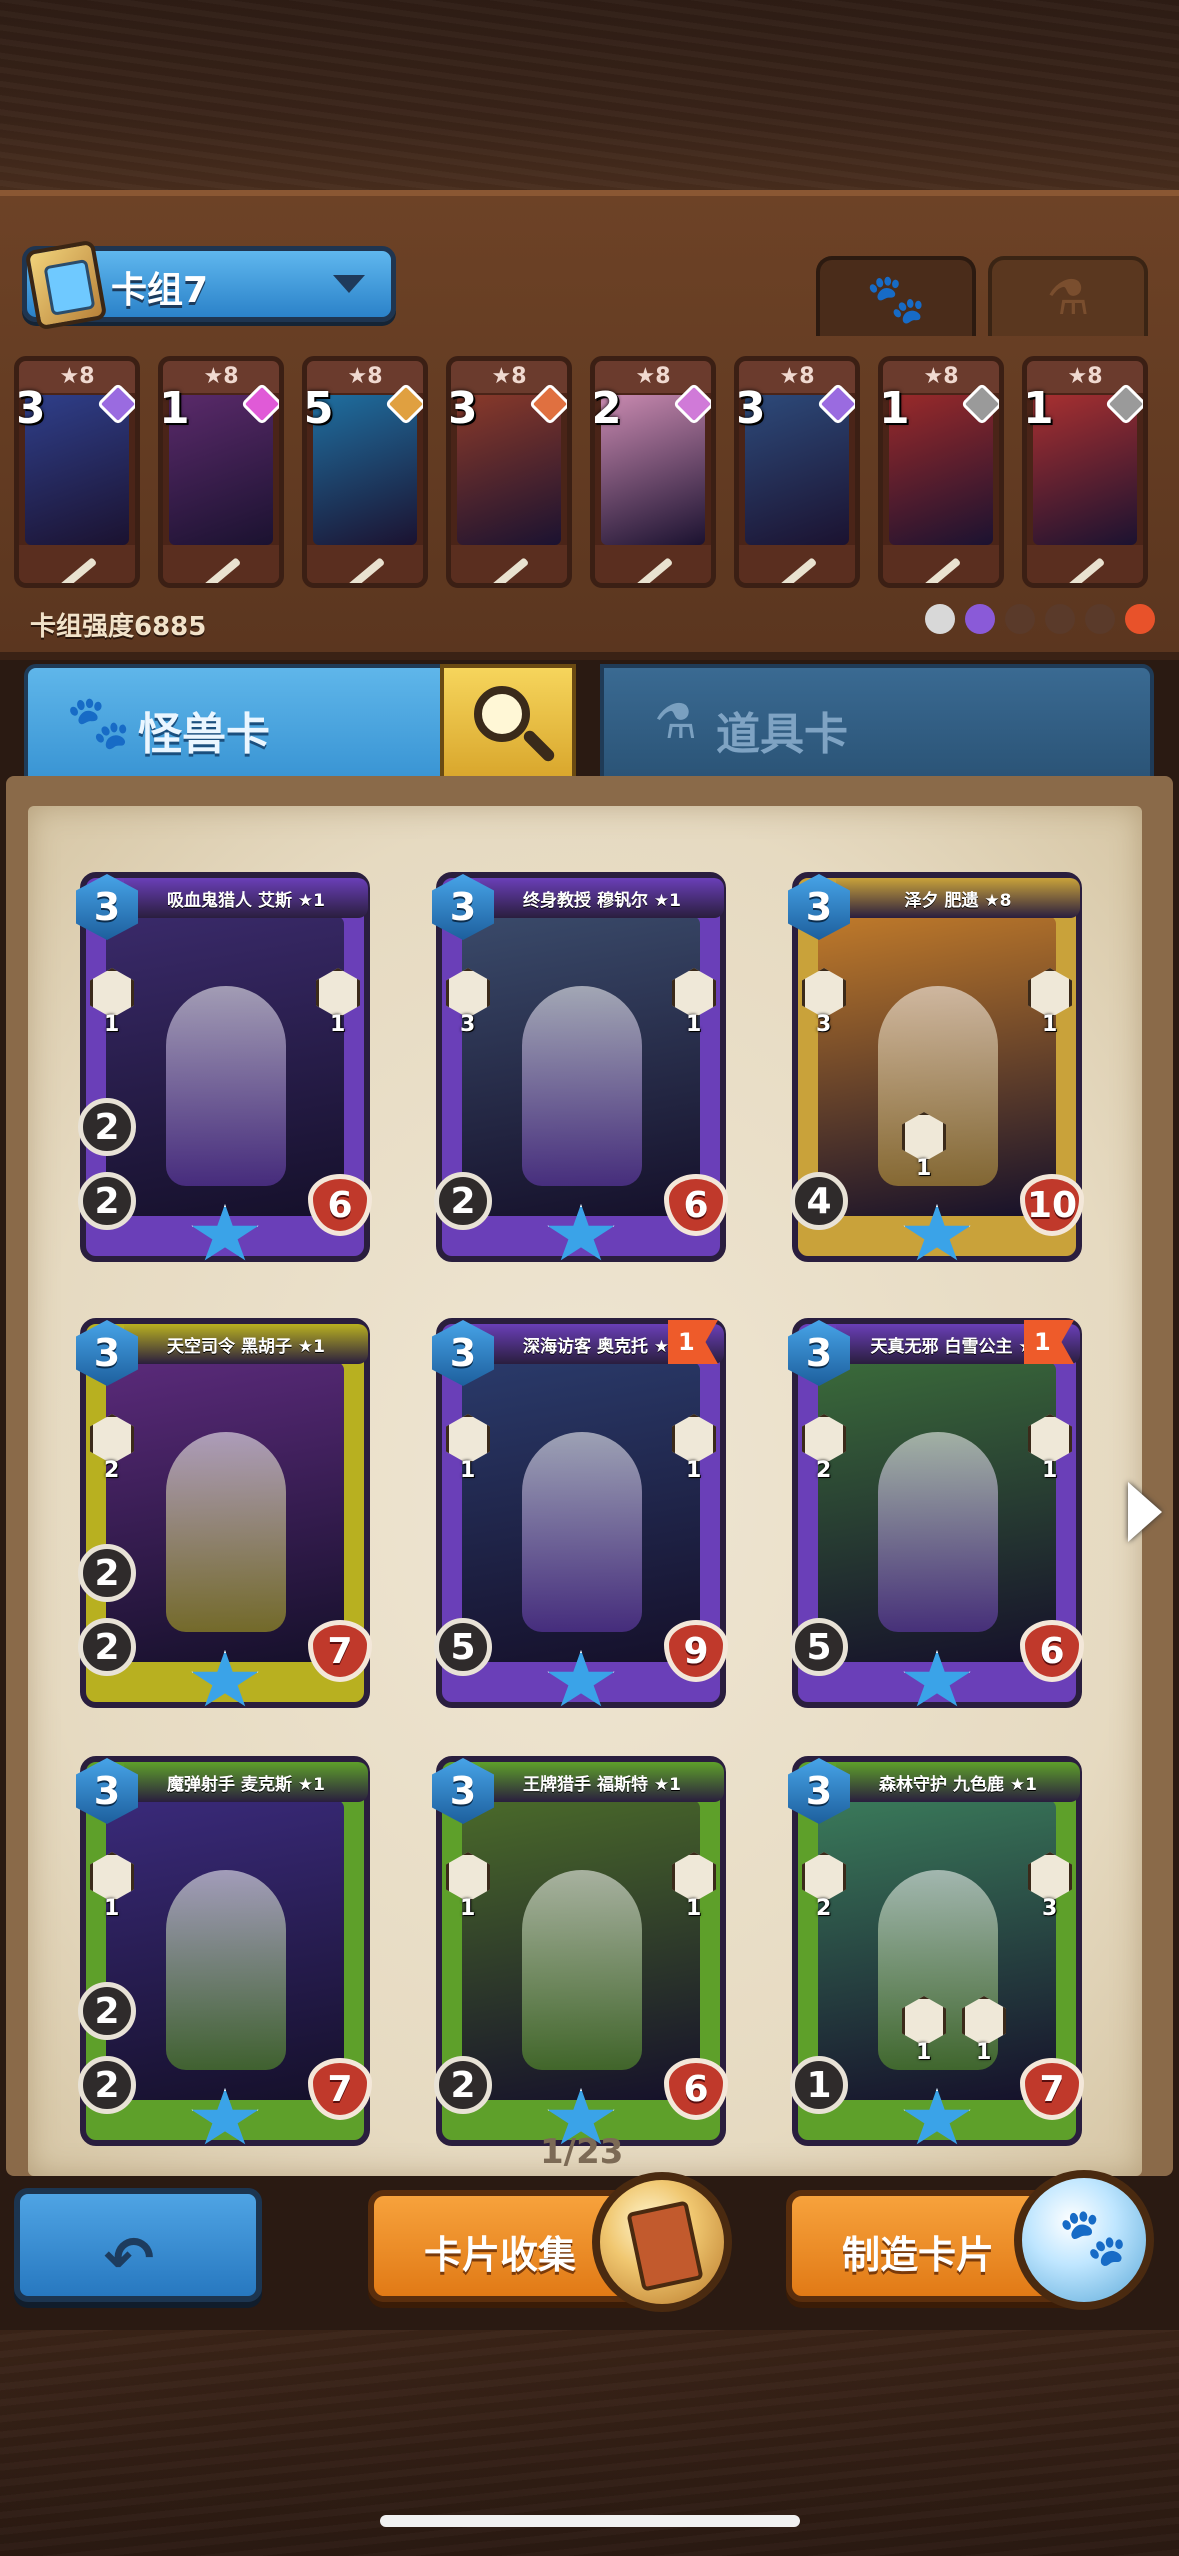  What do you see at coordinates (1040, 619) in the screenshot?
I see `element-icons` at bounding box center [1040, 619].